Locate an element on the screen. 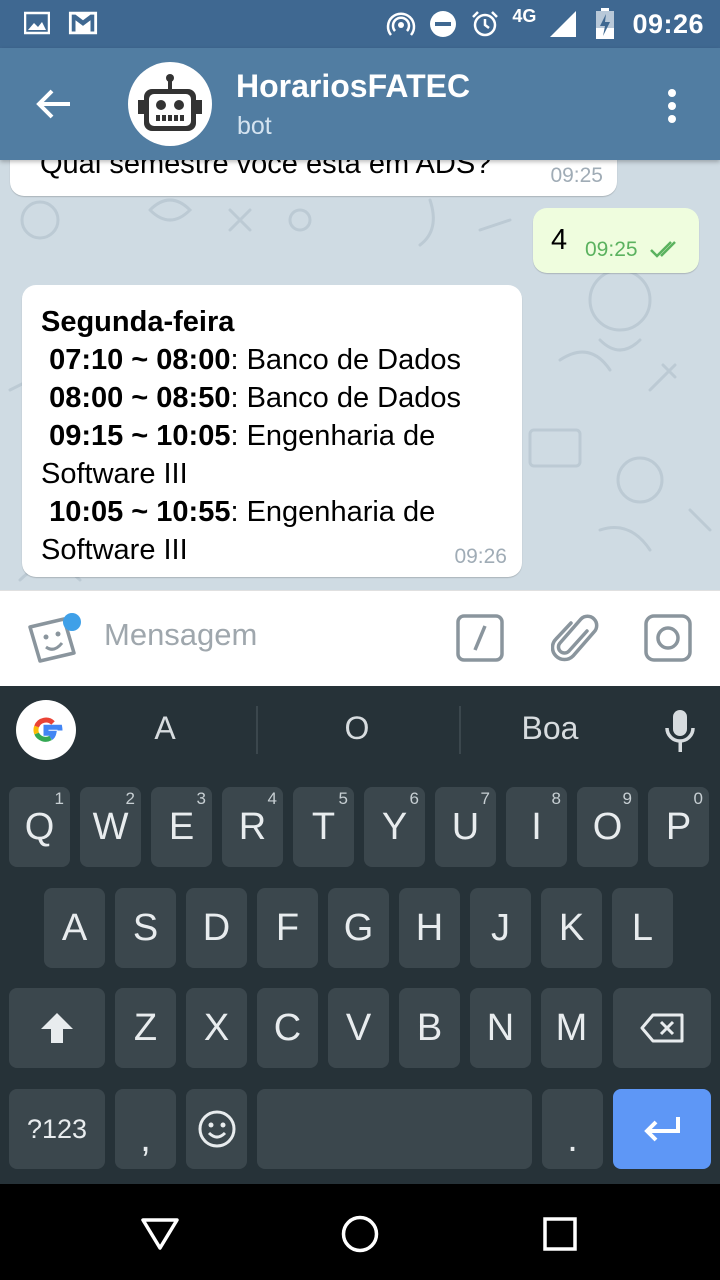 The height and width of the screenshot is (1280, 720). camera-button is located at coordinates (668, 638).